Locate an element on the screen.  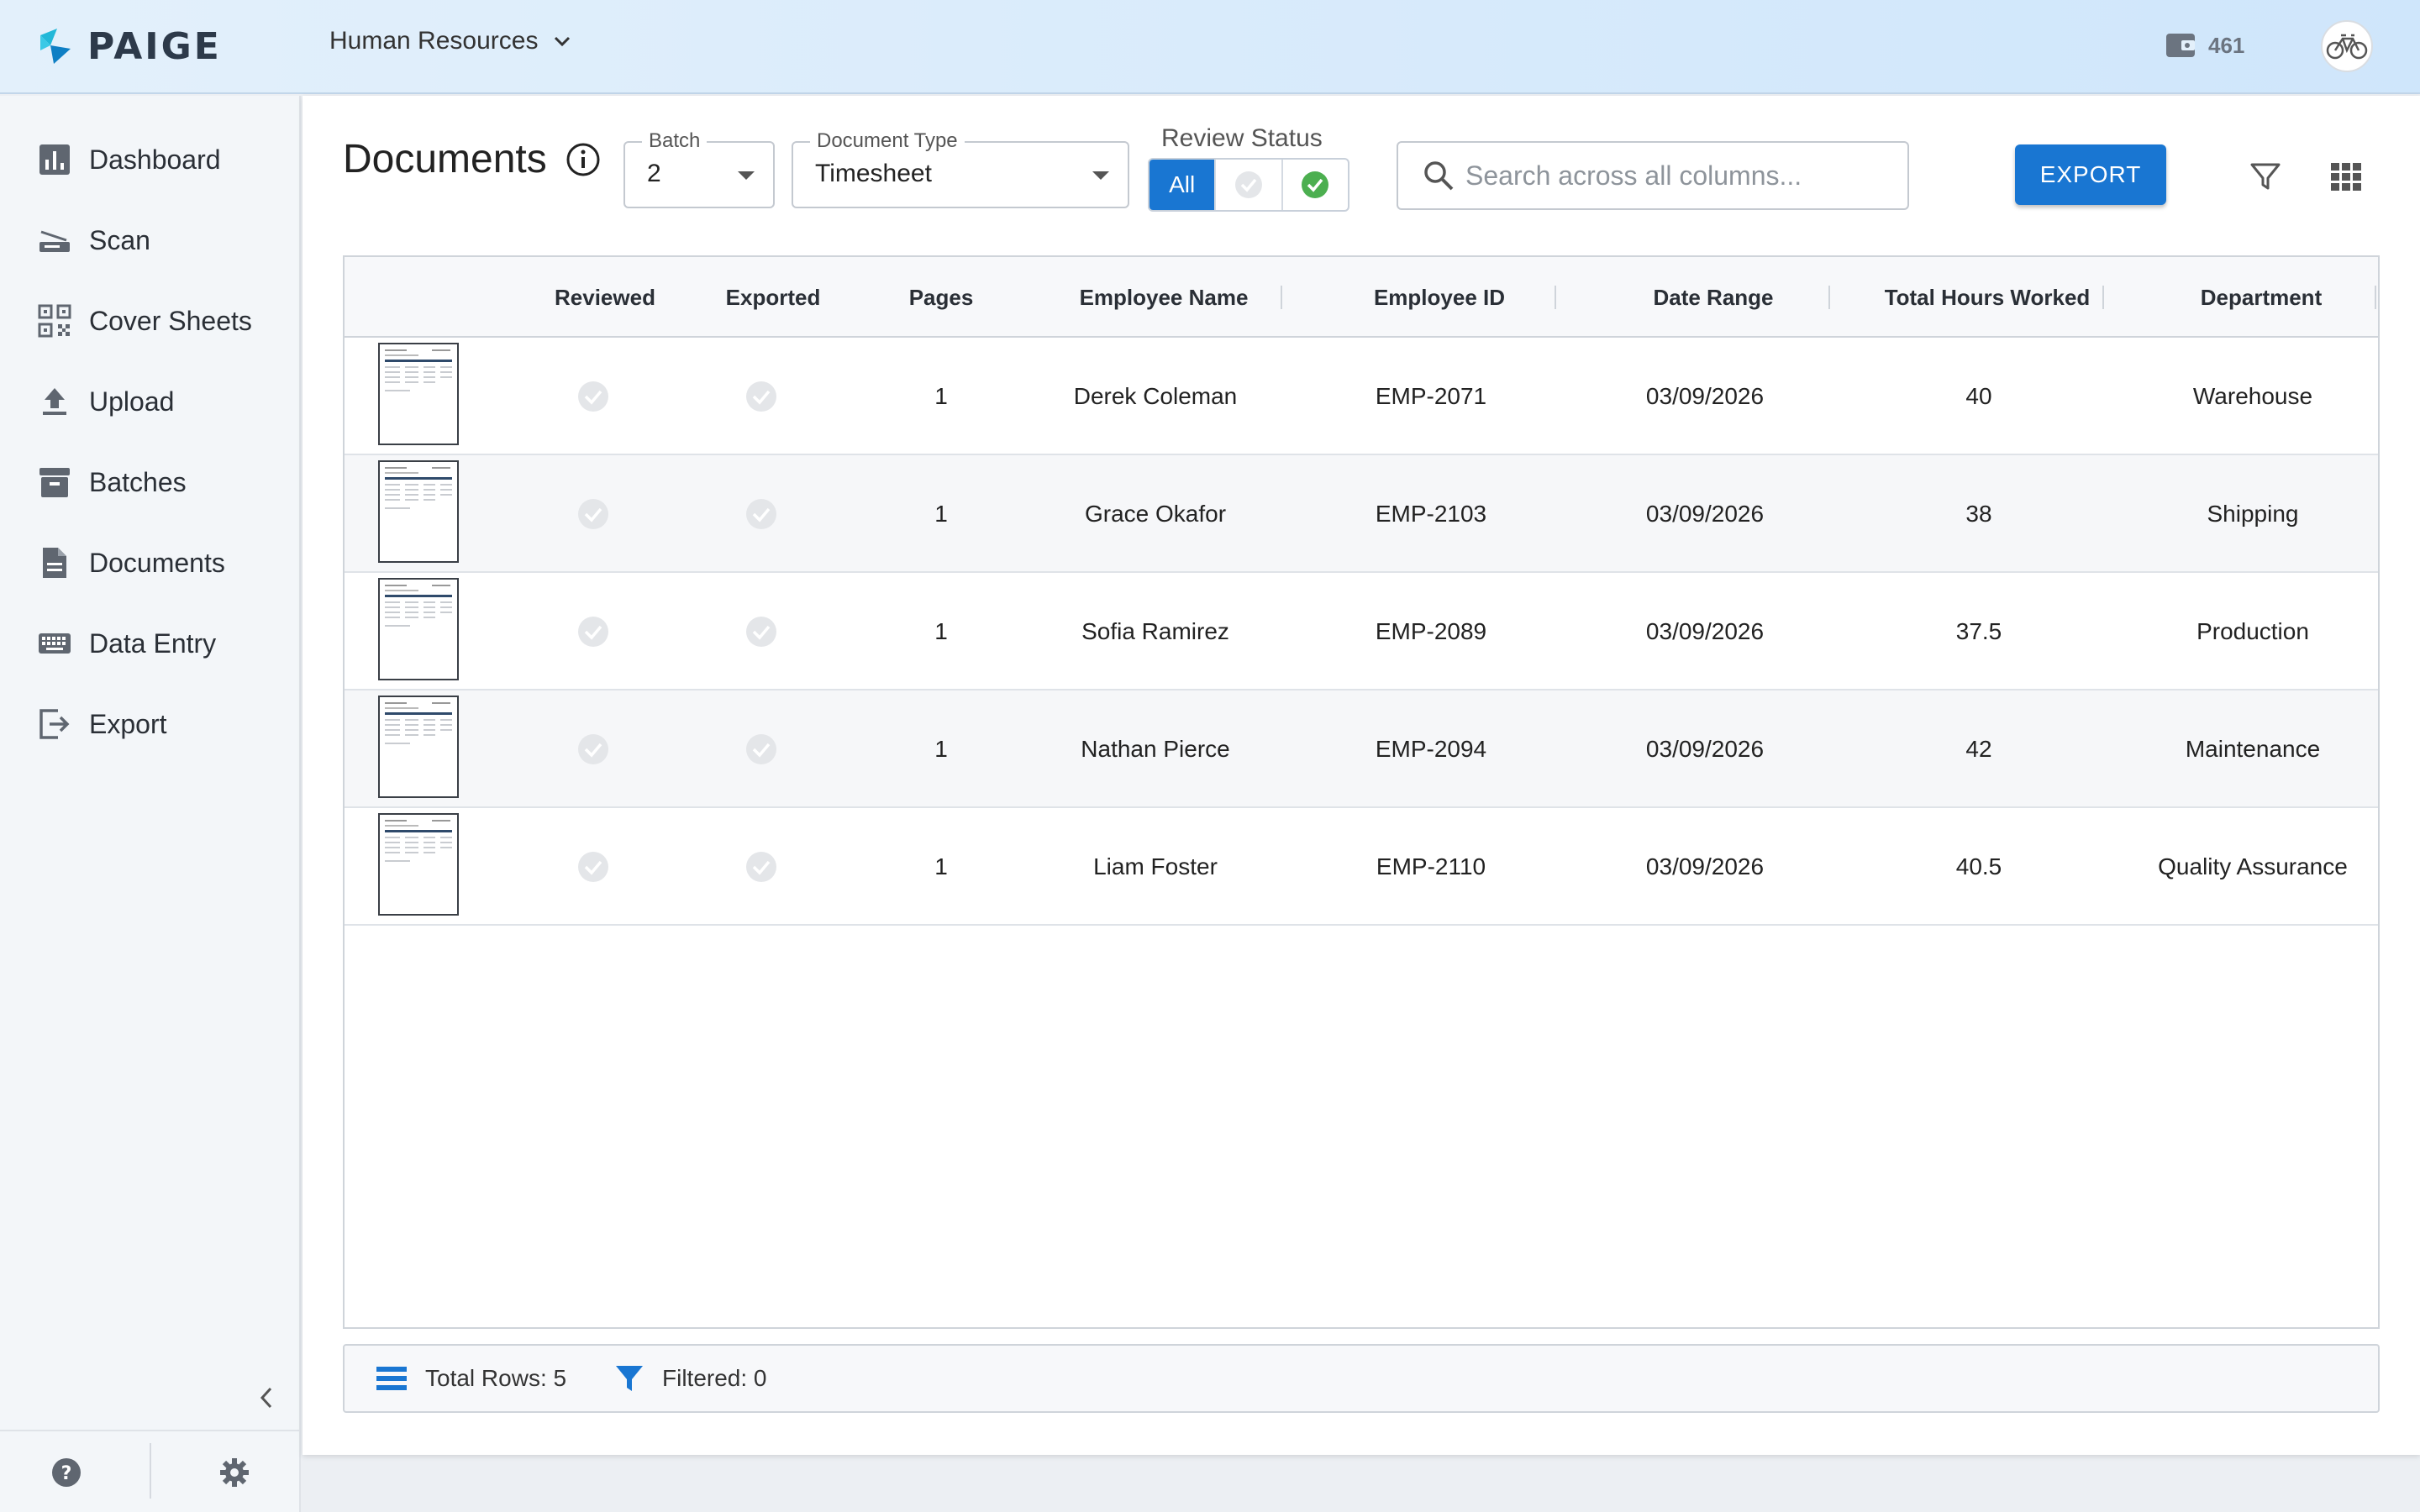
search-input is located at coordinates (1683, 176).